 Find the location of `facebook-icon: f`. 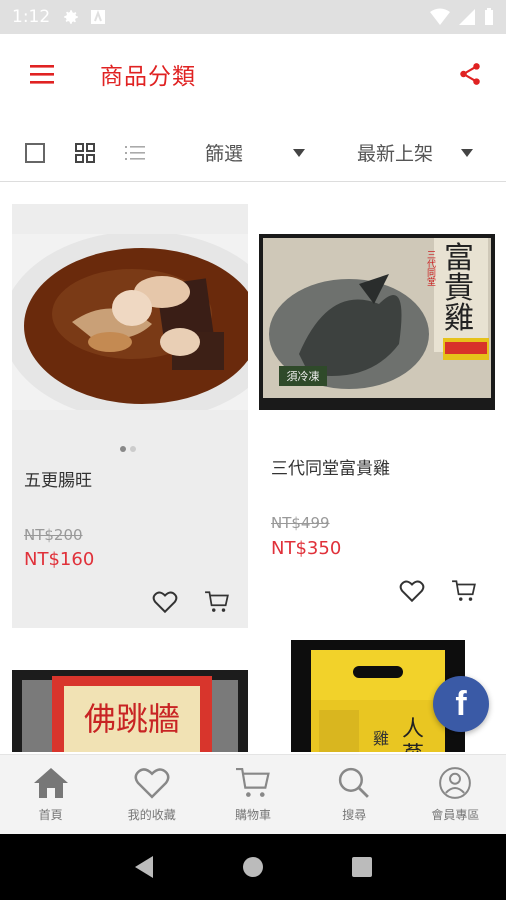

facebook-icon: f is located at coordinates (461, 703).